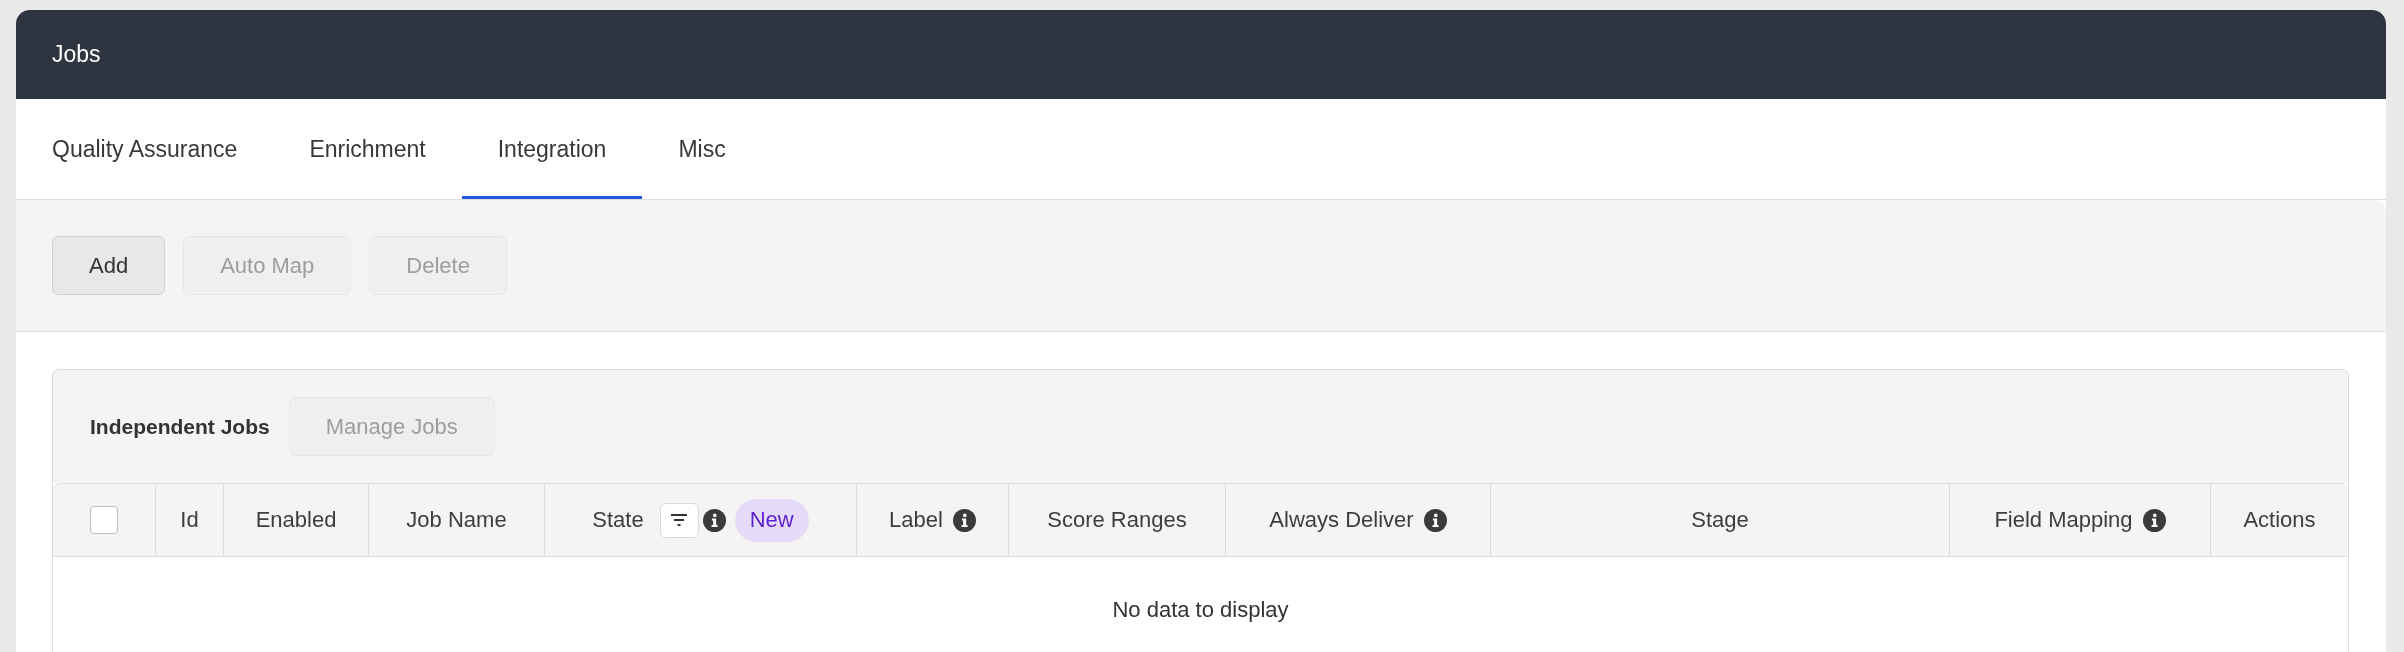 The height and width of the screenshot is (652, 2404). Describe the element at coordinates (1117, 520) in the screenshot. I see `column-header: Score Ranges` at that location.